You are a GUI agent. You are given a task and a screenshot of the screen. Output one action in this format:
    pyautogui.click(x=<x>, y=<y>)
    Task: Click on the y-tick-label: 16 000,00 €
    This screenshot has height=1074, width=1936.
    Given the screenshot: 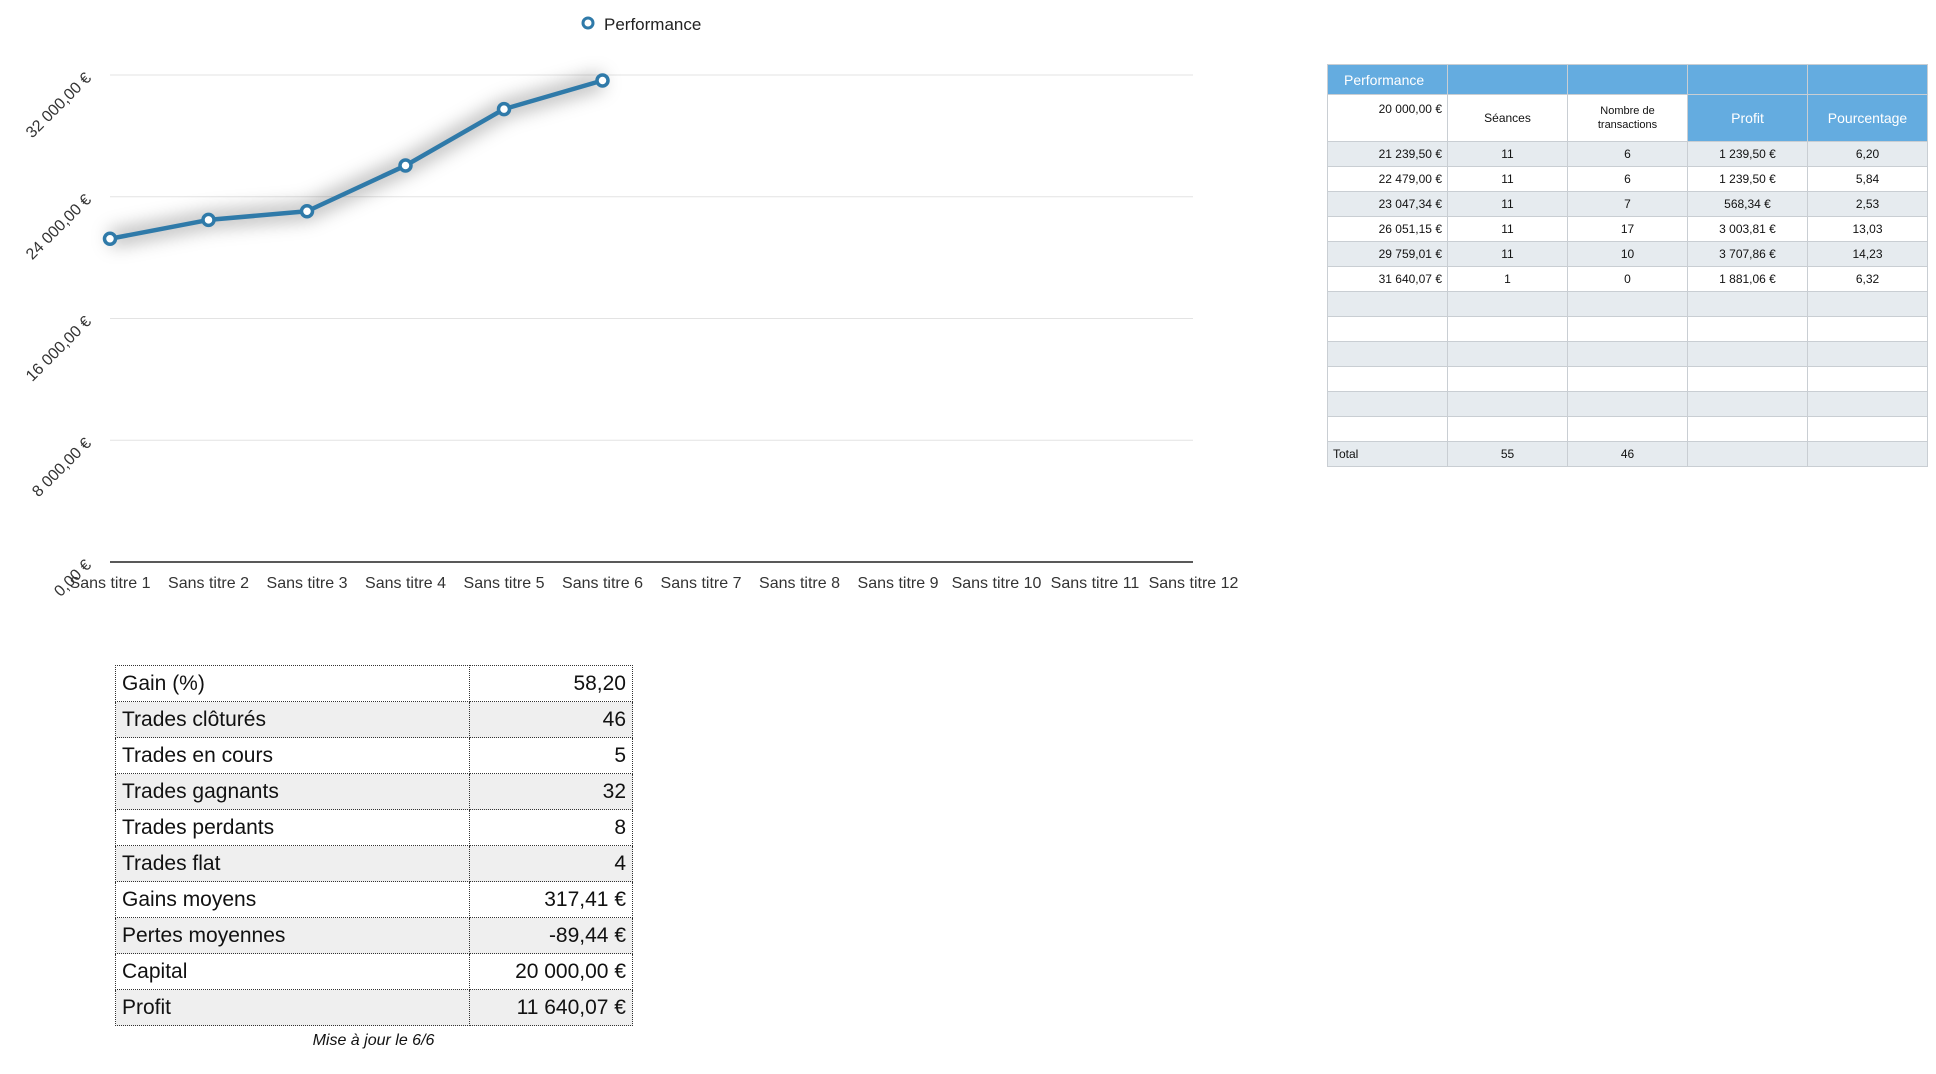 What is the action you would take?
    pyautogui.click(x=59, y=349)
    